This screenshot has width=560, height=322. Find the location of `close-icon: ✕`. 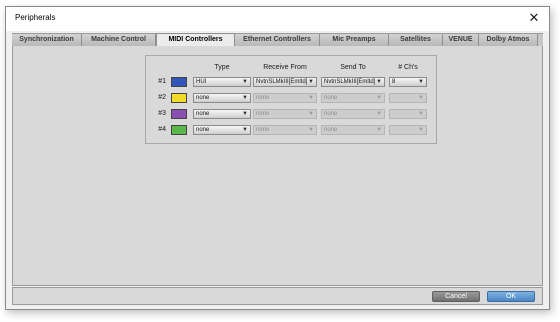

close-icon: ✕ is located at coordinates (534, 18).